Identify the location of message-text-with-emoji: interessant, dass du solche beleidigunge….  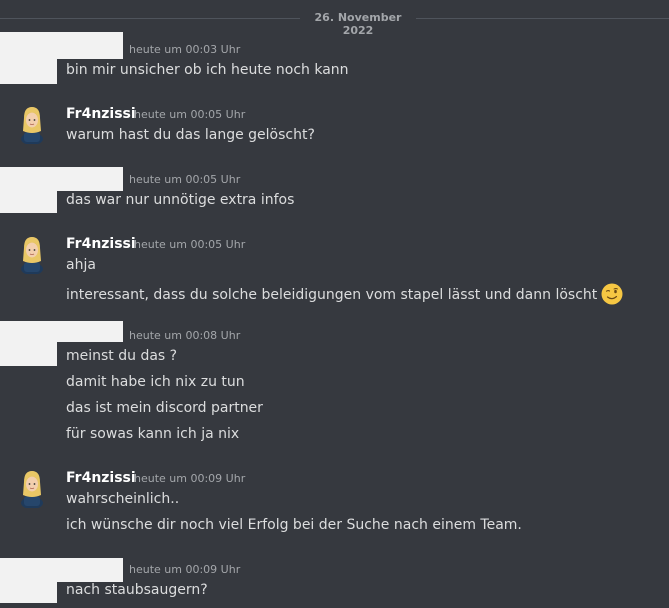
(344, 294).